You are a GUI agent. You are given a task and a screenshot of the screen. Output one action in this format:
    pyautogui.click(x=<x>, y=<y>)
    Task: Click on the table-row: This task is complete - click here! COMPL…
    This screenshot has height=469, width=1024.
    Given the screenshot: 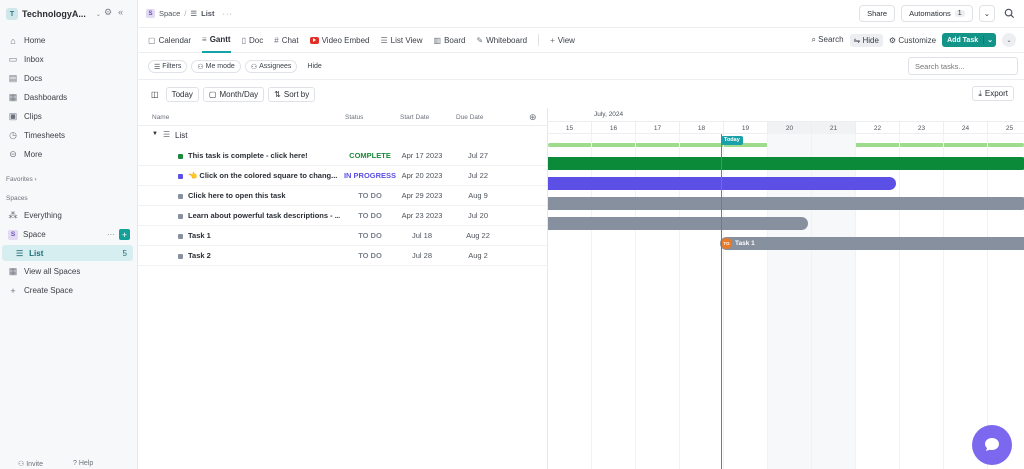 What is the action you would take?
    pyautogui.click(x=342, y=156)
    